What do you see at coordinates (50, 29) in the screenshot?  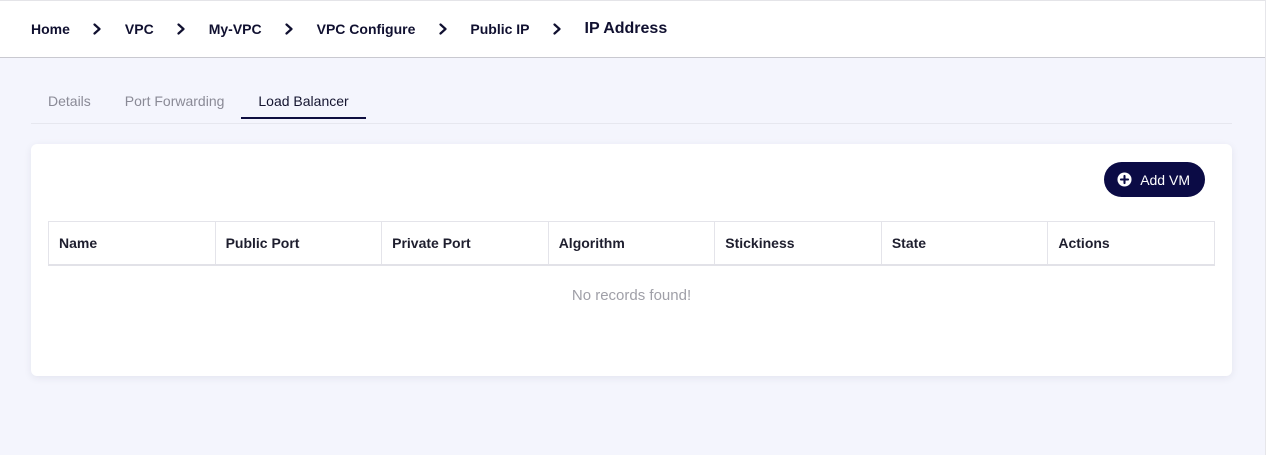 I see `breadcrumb-home: Home` at bounding box center [50, 29].